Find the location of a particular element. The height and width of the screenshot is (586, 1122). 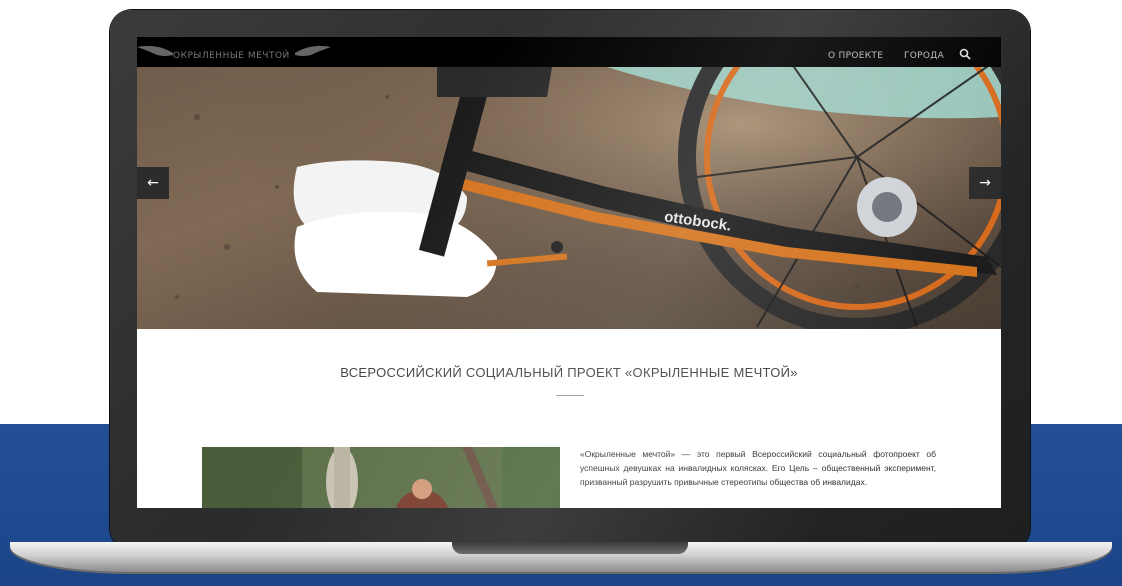

nav-cities: ГОРОДА is located at coordinates (924, 56).